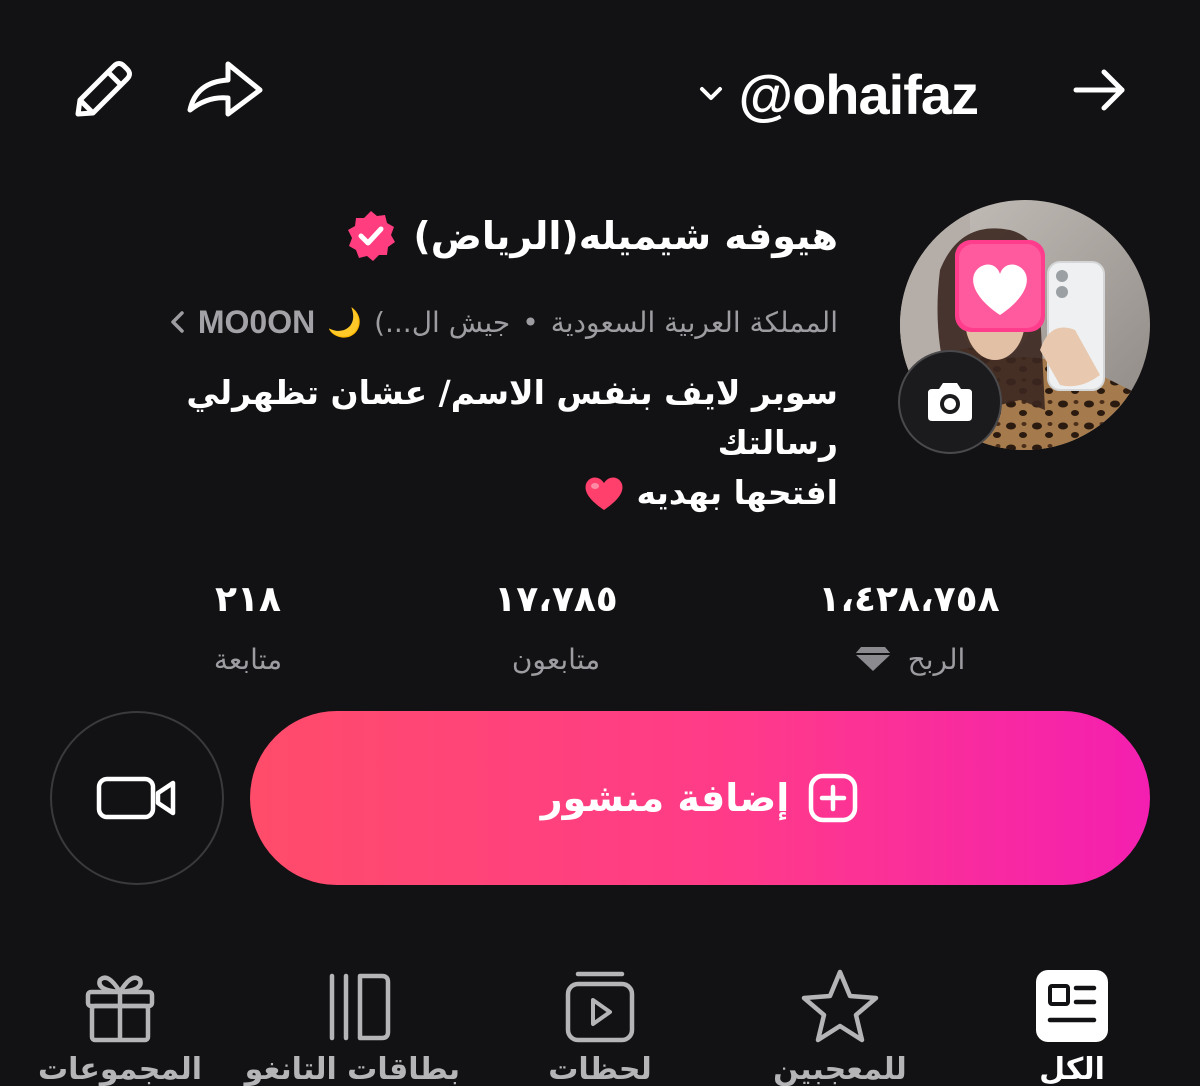 Image resolution: width=1200 pixels, height=1086 pixels. What do you see at coordinates (625, 236) in the screenshot?
I see `display-name: هيوفه شيميله(الرياض)` at bounding box center [625, 236].